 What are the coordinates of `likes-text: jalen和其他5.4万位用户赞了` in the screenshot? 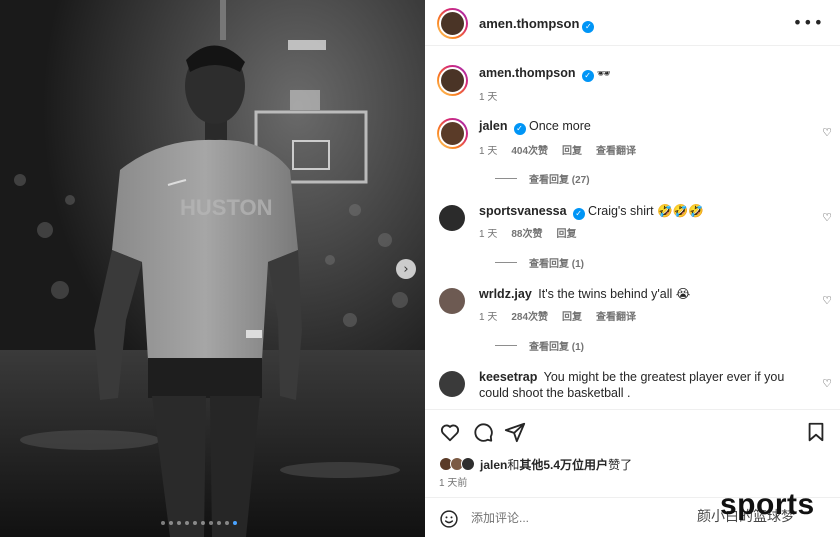 It's located at (556, 464).